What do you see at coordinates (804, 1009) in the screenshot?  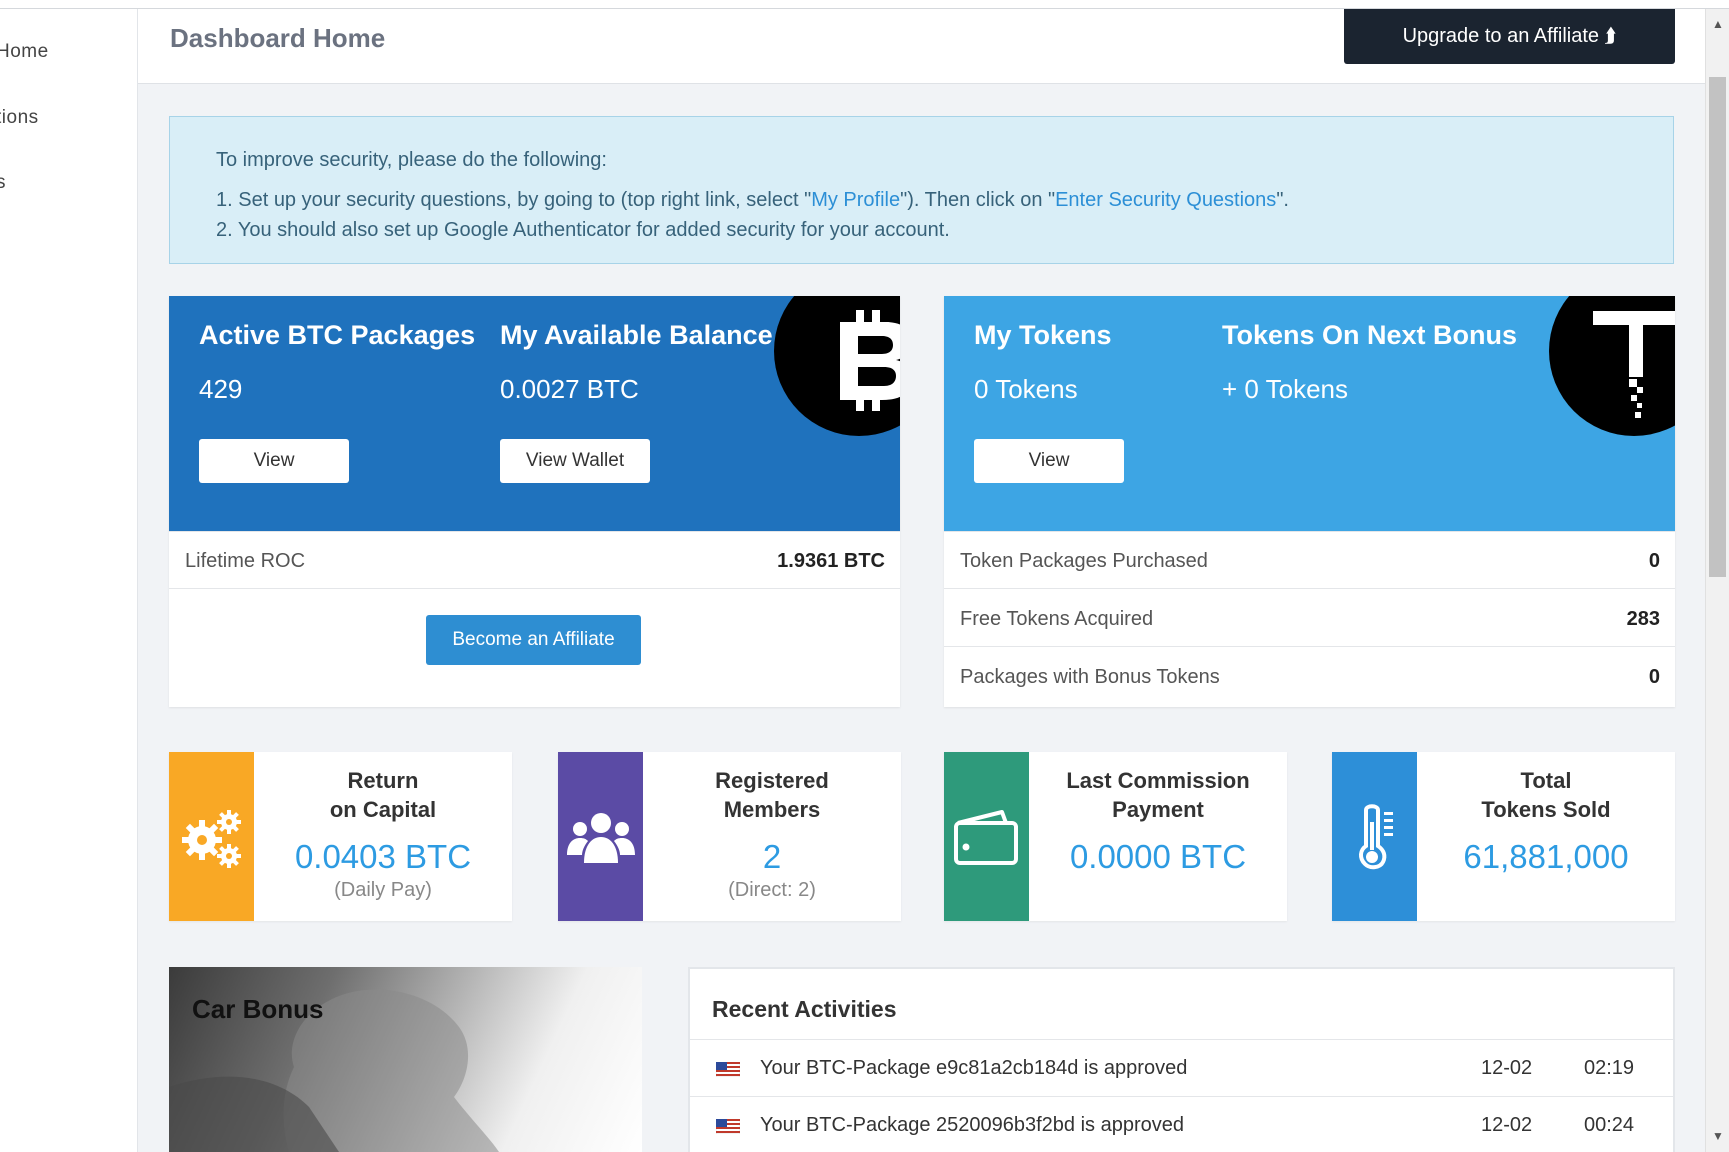 I see `recent-activities-title: Recent Activities` at bounding box center [804, 1009].